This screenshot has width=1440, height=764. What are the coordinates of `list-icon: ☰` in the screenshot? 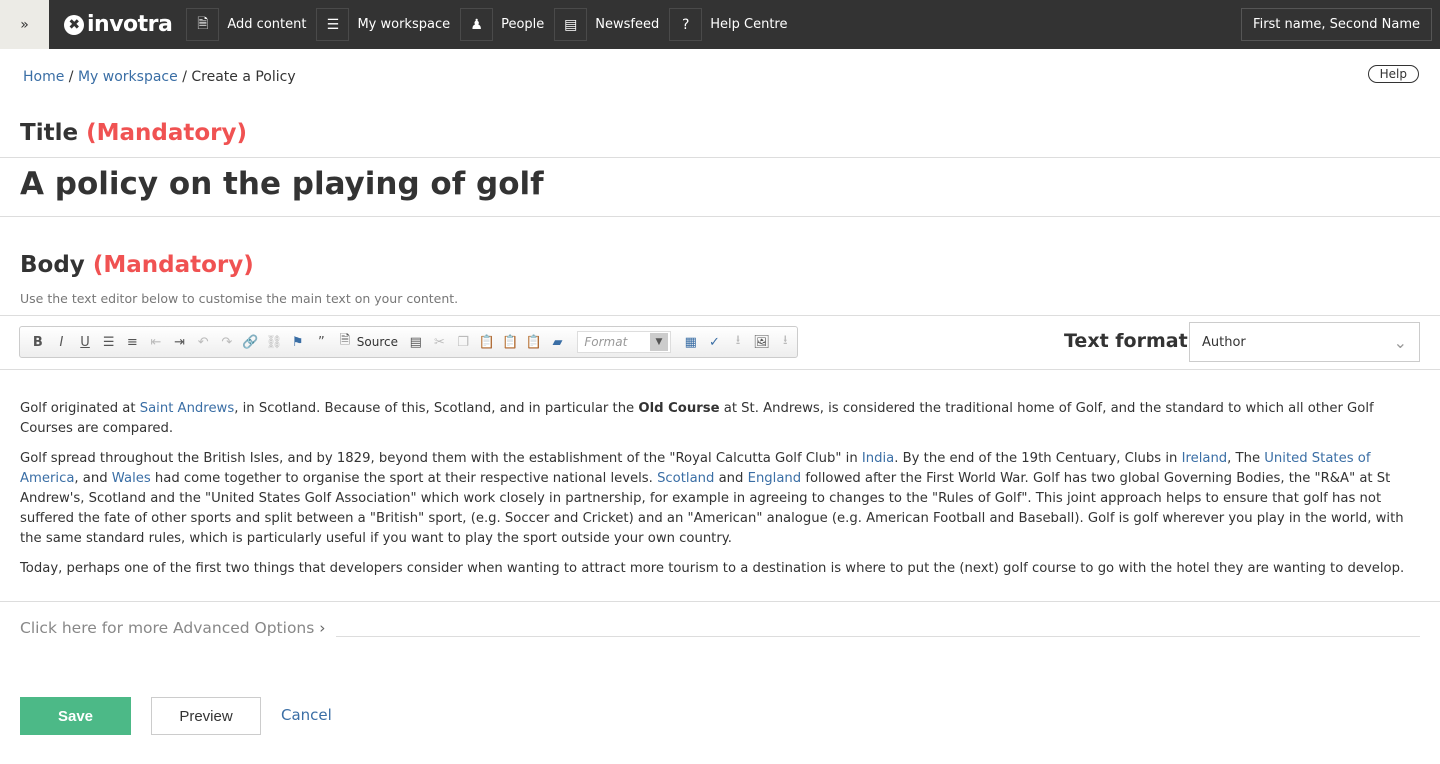 It's located at (333, 24).